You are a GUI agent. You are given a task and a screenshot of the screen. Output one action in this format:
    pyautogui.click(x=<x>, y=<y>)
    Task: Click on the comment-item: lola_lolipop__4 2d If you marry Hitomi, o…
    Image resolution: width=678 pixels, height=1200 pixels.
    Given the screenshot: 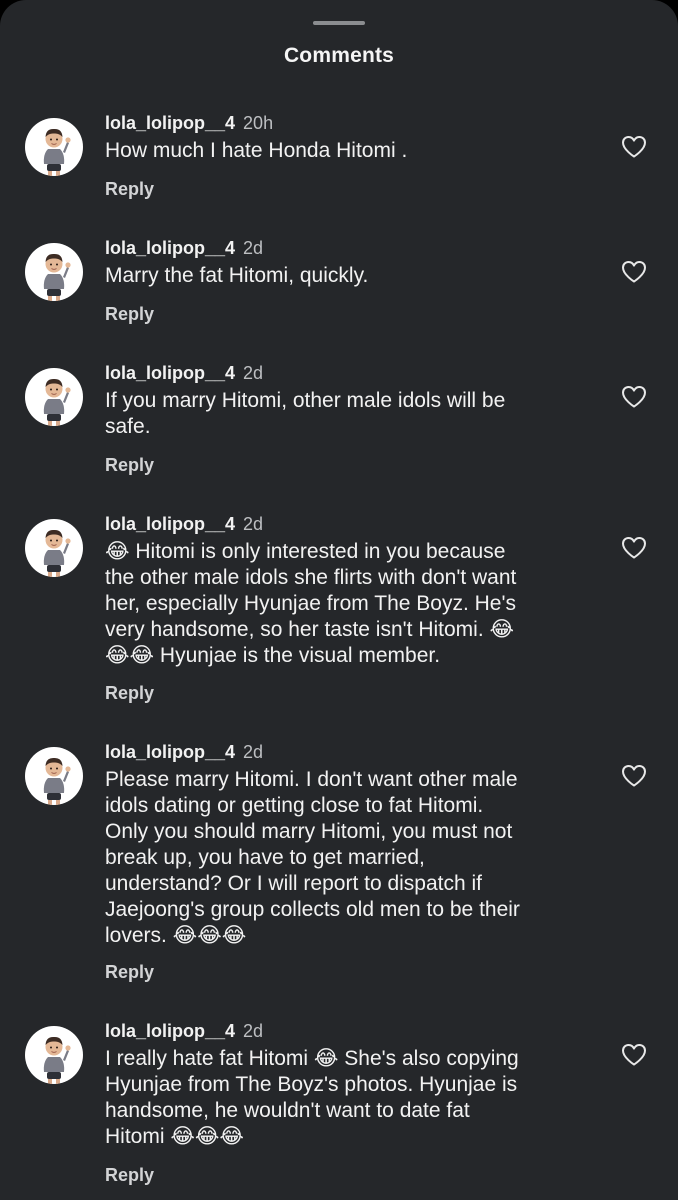 What is the action you would take?
    pyautogui.click(x=339, y=420)
    